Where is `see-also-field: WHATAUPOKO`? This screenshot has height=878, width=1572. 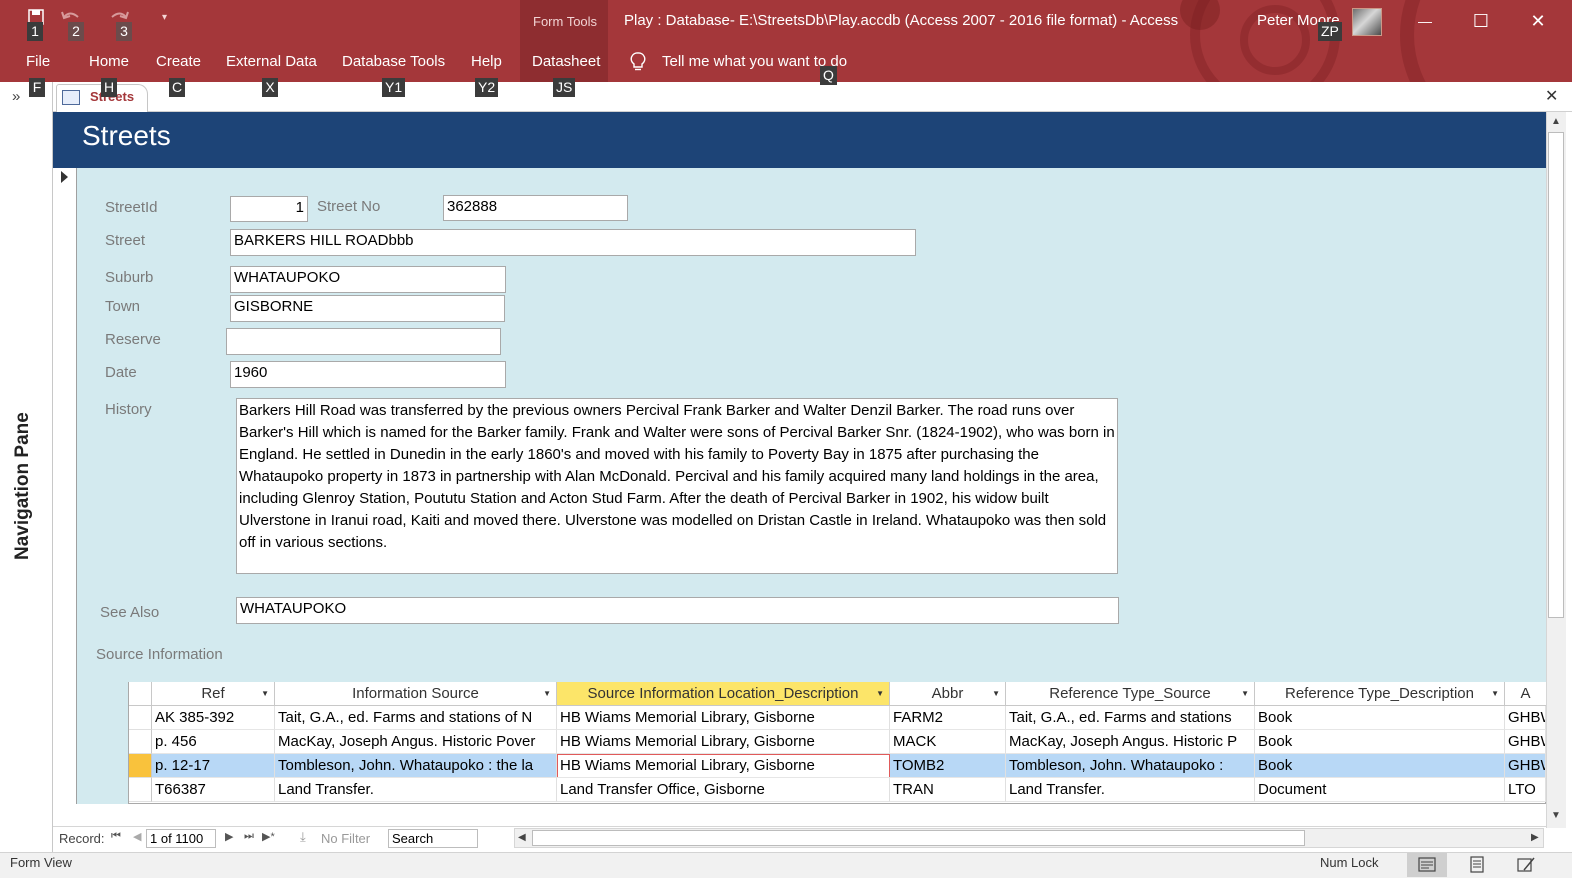 see-also-field: WHATAUPOKO is located at coordinates (677, 610).